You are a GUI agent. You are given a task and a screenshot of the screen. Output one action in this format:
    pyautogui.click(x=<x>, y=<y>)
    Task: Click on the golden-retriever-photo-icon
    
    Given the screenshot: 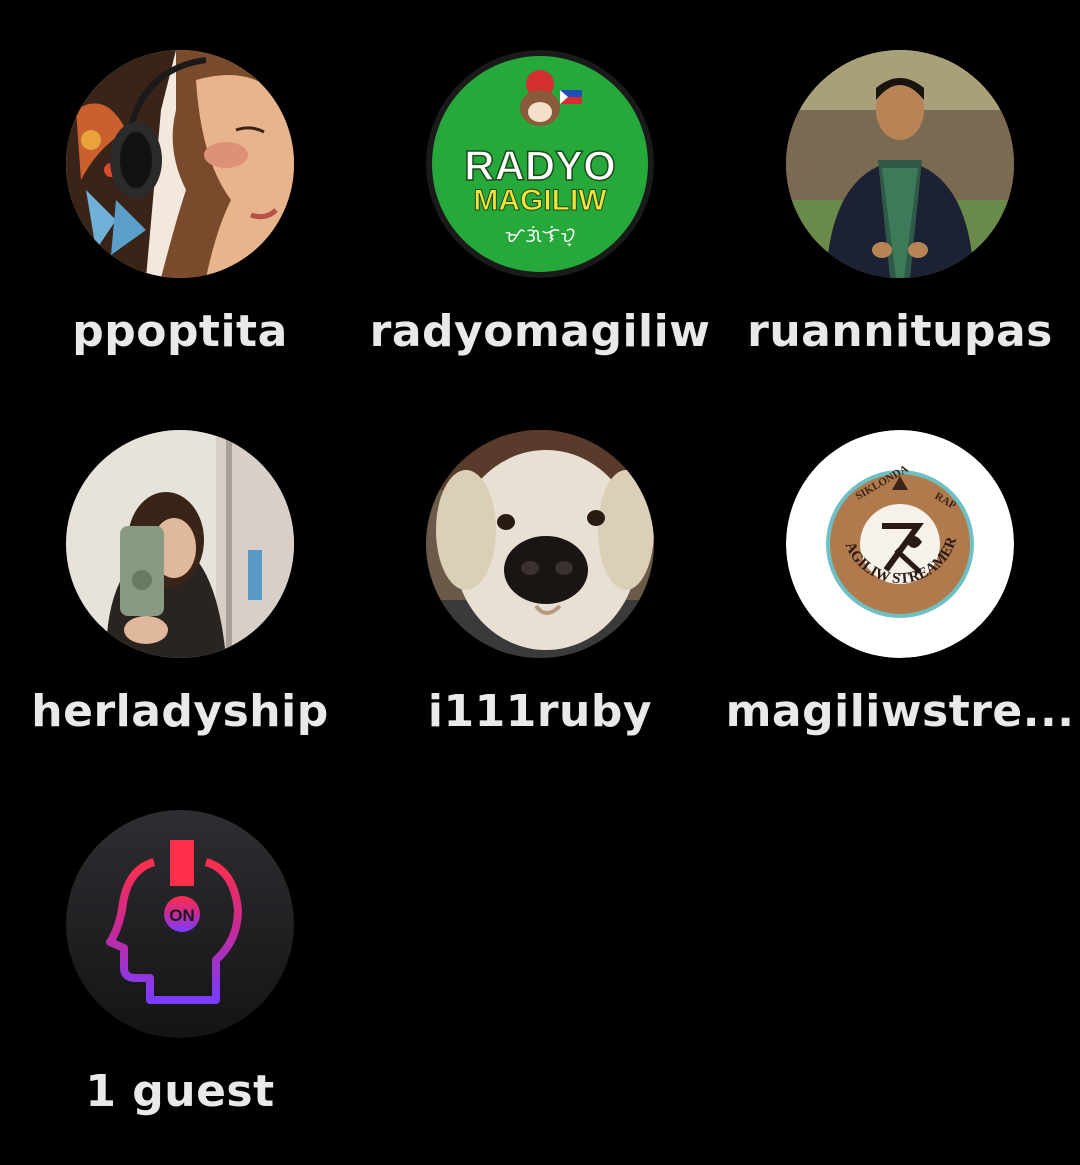 What is the action you would take?
    pyautogui.click(x=540, y=544)
    